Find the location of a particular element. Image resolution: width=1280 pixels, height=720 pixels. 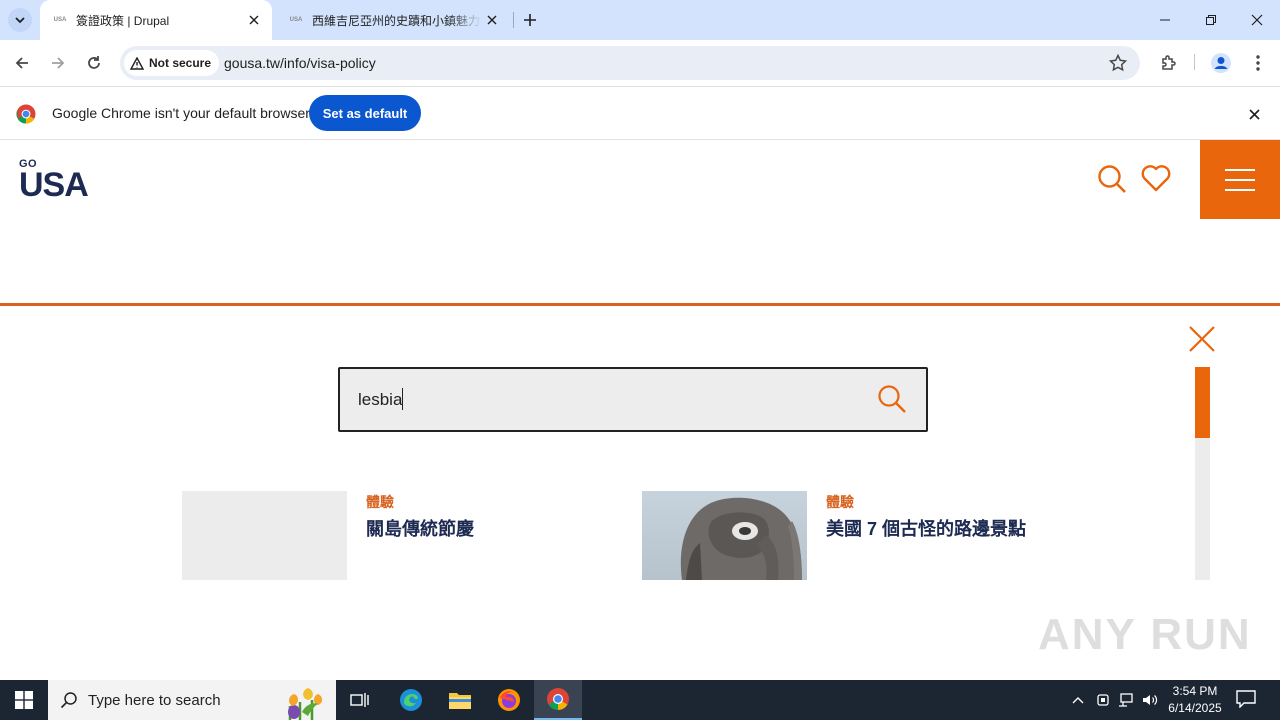

logo-usa-text: USA is located at coordinates (54, 185).